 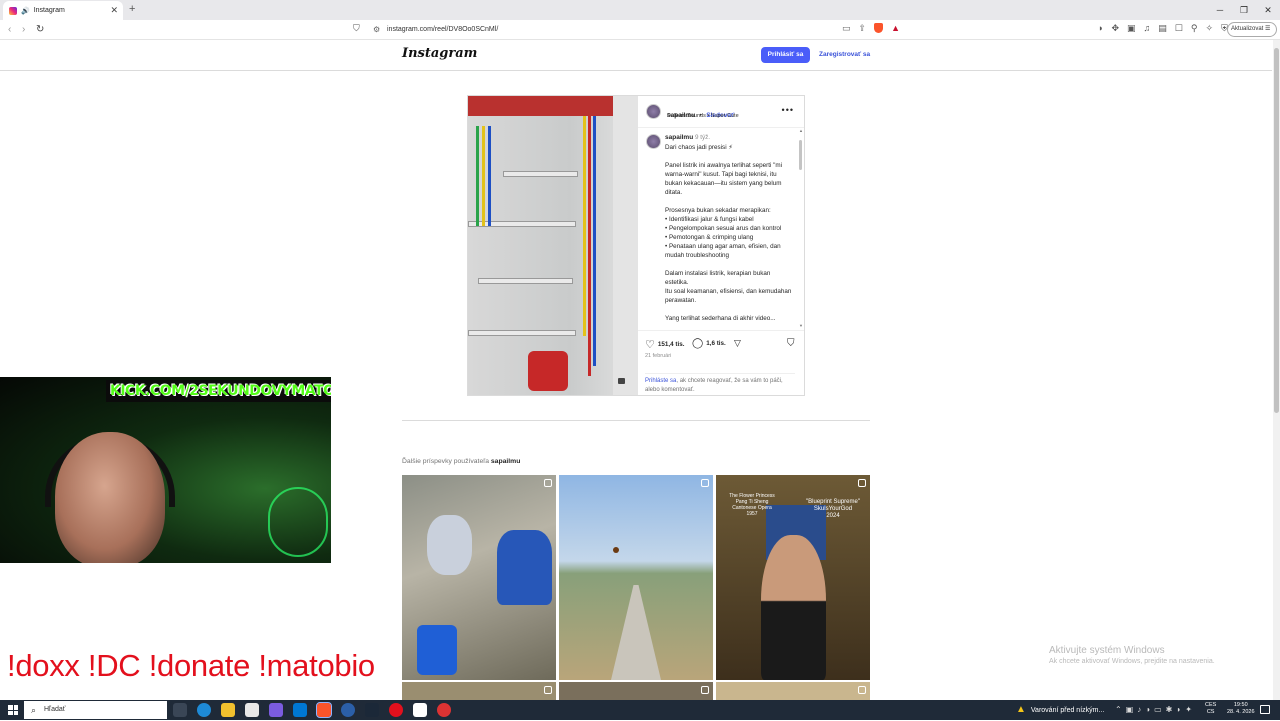 I want to click on puzzle-icon: ✥, so click(x=1115, y=28).